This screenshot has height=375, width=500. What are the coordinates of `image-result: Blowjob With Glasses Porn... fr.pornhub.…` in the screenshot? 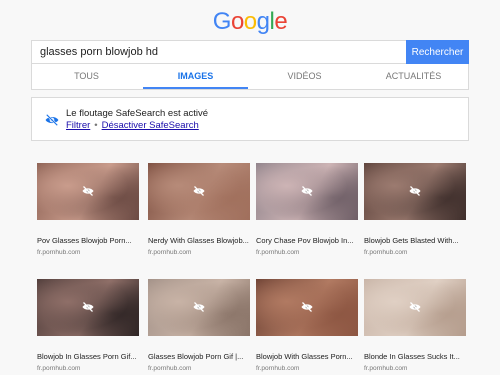 It's located at (307, 325).